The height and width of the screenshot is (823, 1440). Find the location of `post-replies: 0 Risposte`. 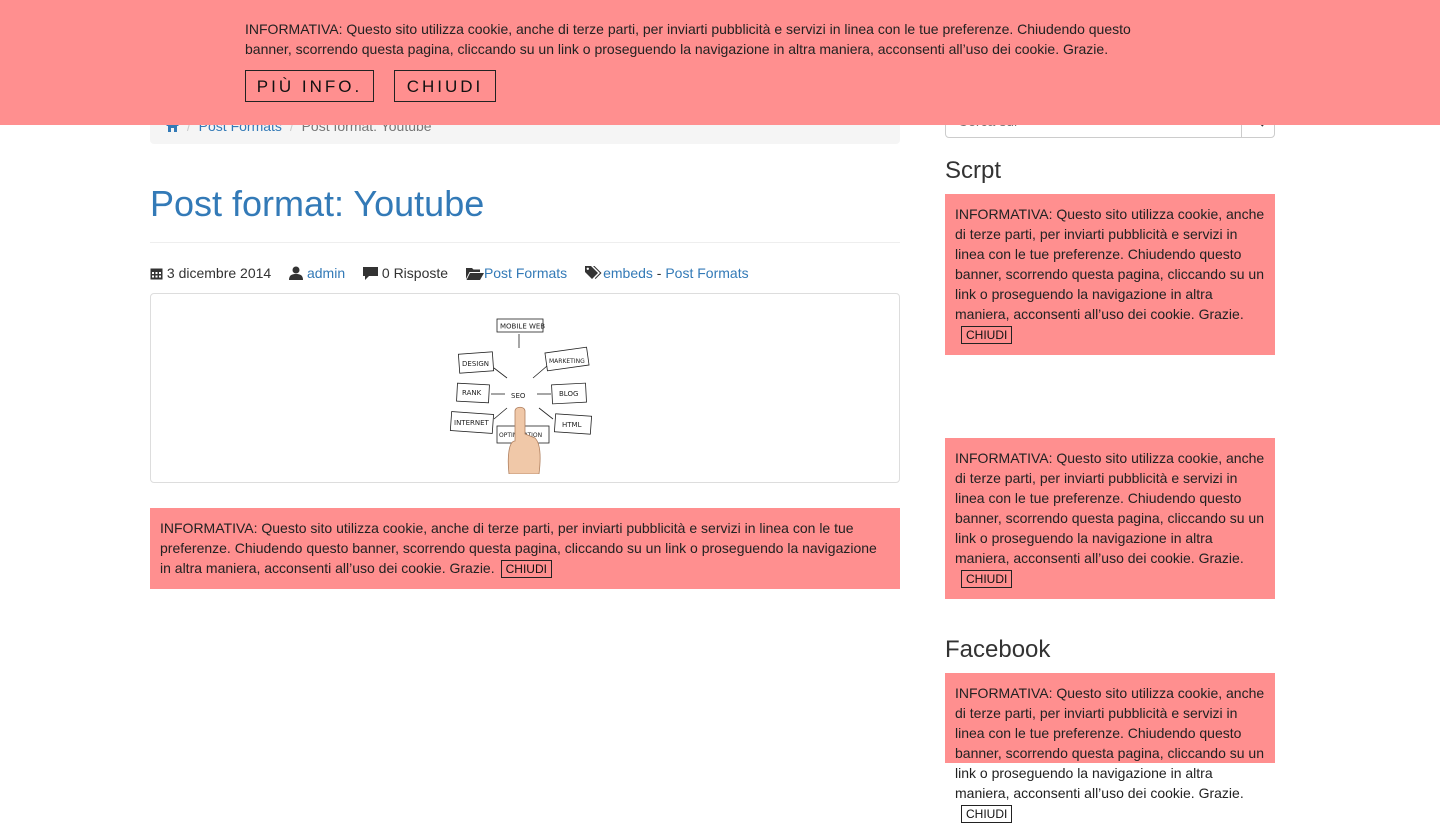

post-replies: 0 Risposte is located at coordinates (405, 273).